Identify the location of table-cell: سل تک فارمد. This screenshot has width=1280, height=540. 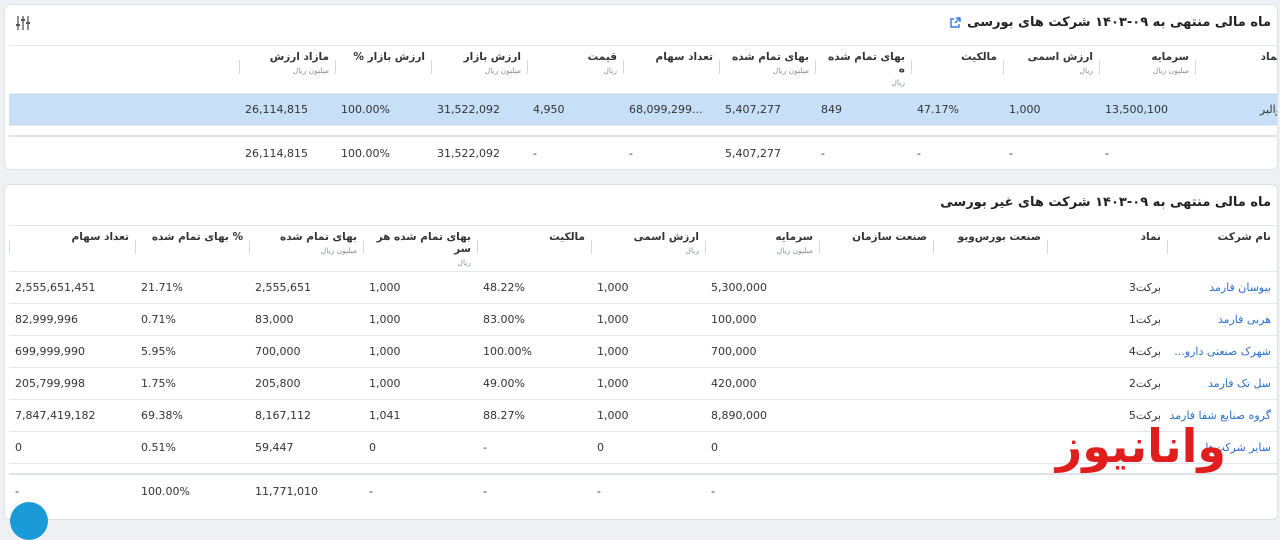
(1222, 383).